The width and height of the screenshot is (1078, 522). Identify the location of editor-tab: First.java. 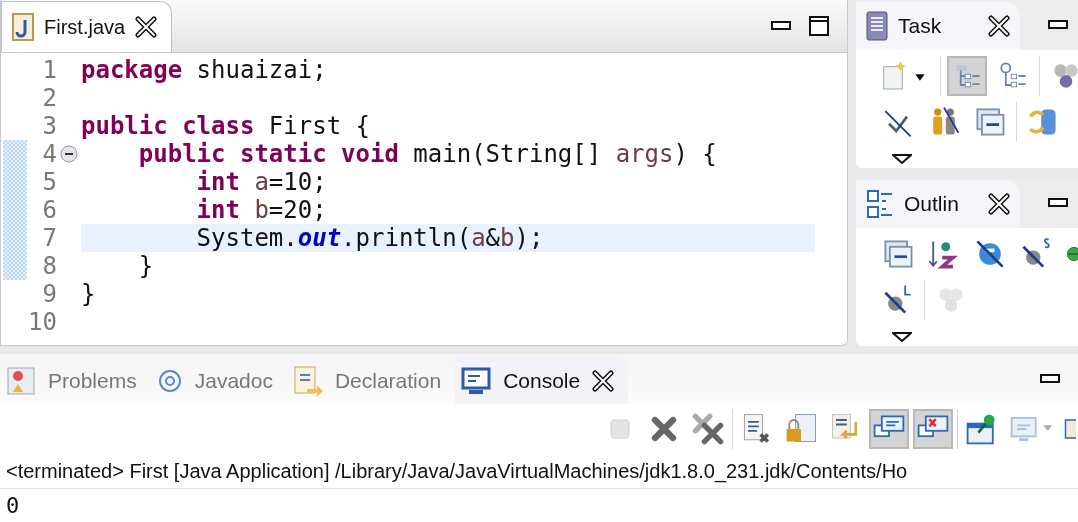
(87, 26).